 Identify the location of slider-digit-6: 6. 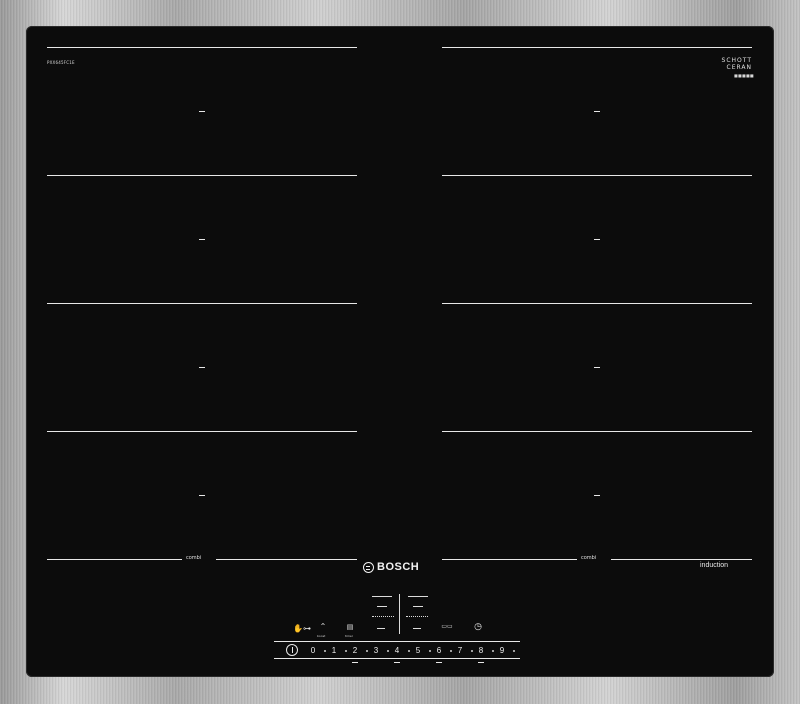
(439, 650).